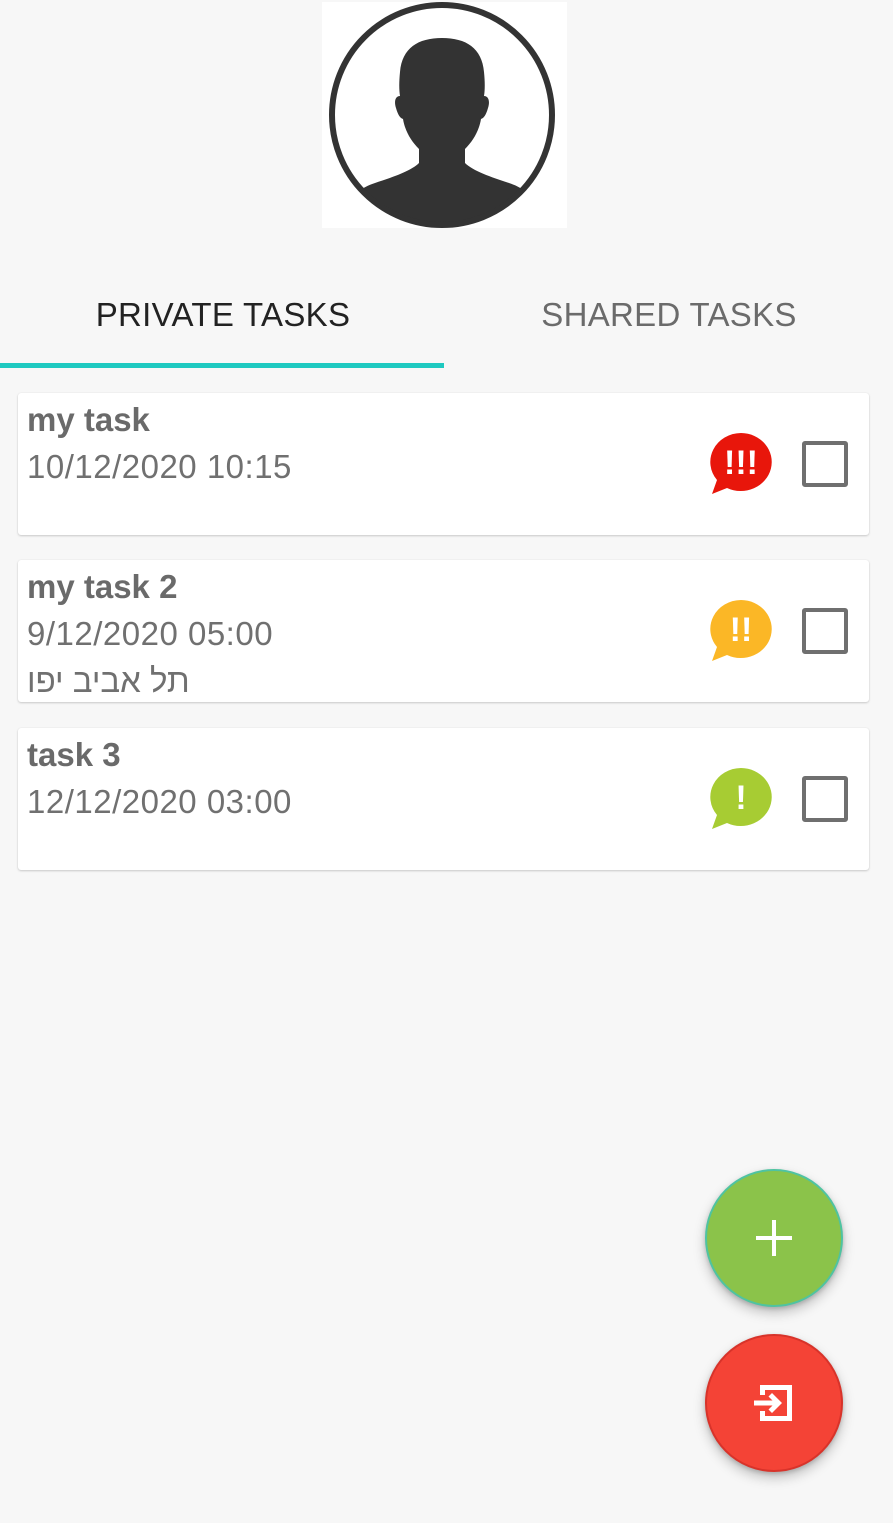  I want to click on task-tabs: PRIVATE TASKS SHARED TASKS, so click(446, 315).